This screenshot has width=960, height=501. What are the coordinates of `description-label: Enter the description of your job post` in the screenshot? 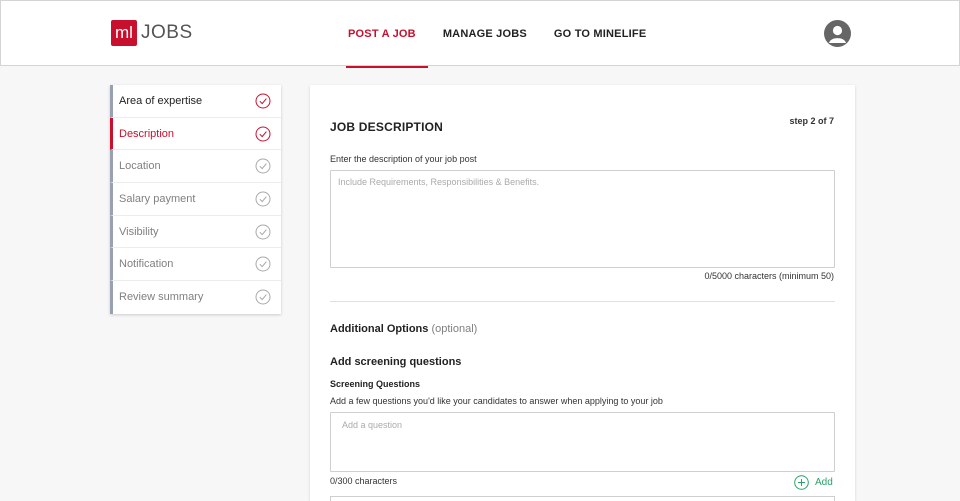 It's located at (403, 159).